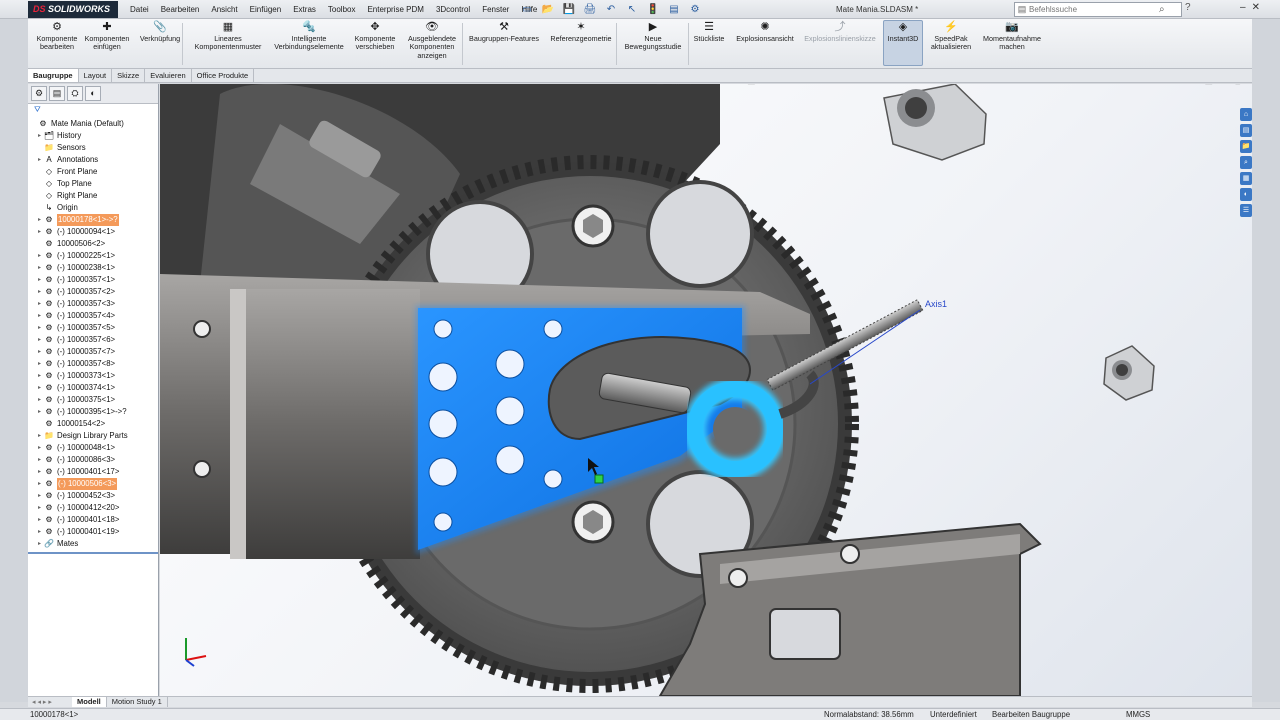 The width and height of the screenshot is (1280, 720). I want to click on tree-node: ▸ ⚙ (-) 10000395<1>->?, so click(93, 412).